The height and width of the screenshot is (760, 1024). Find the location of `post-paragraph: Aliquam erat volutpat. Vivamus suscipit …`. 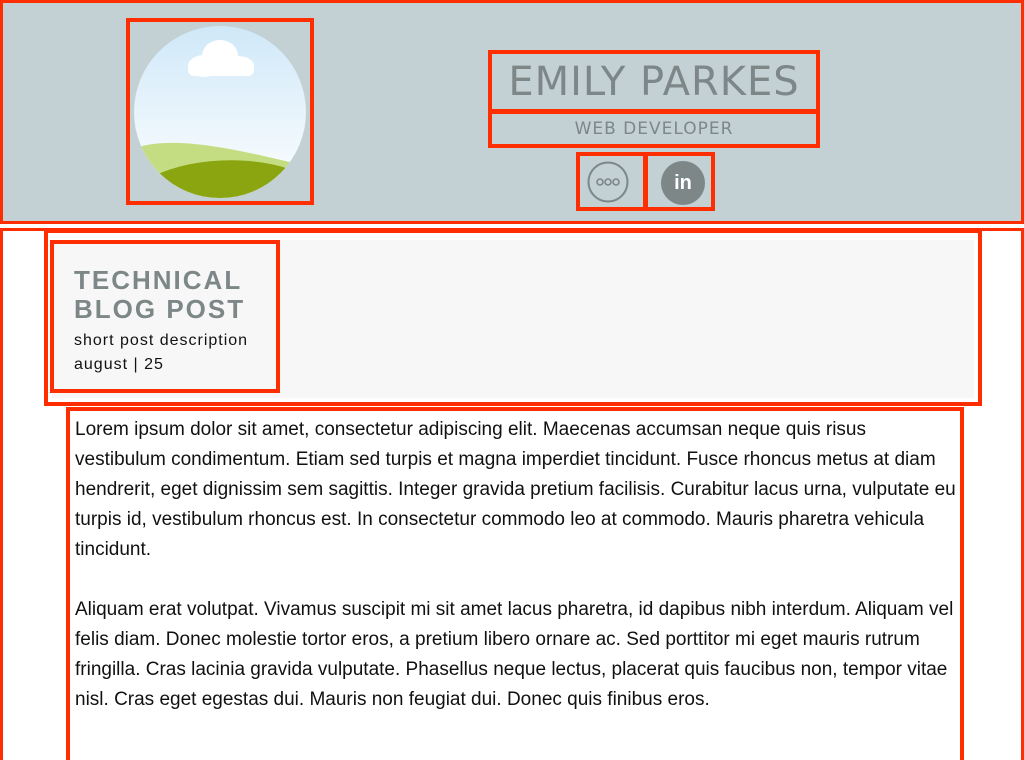

post-paragraph: Aliquam erat volutpat. Vivamus suscipit … is located at coordinates (514, 654).